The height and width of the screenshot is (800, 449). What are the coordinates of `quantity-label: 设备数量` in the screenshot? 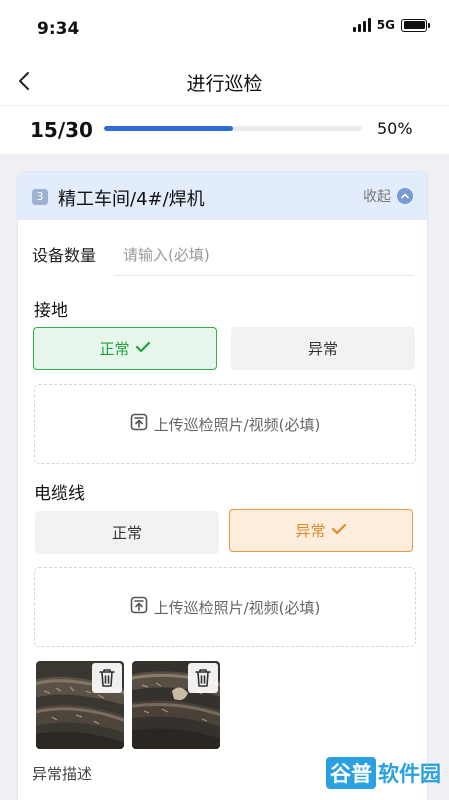 It's located at (64, 255).